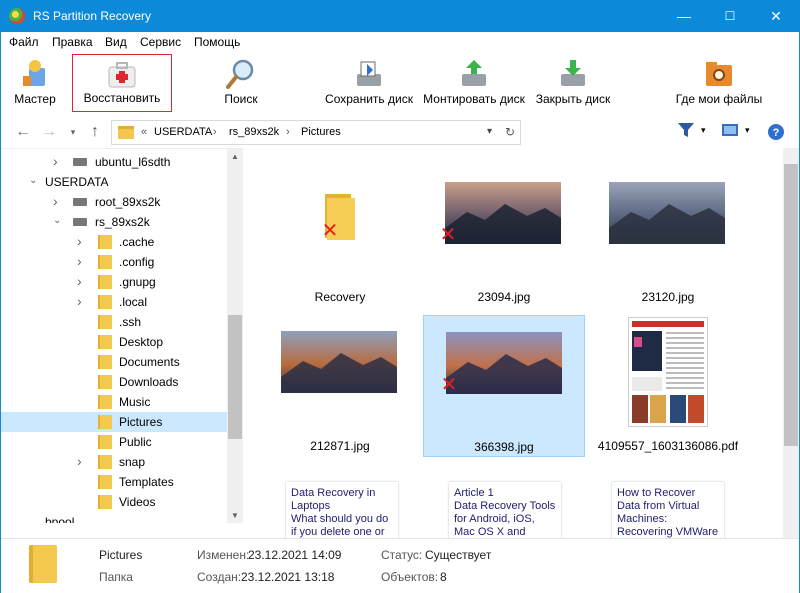  What do you see at coordinates (116, 42) in the screenshot?
I see `menu-view: Вид` at bounding box center [116, 42].